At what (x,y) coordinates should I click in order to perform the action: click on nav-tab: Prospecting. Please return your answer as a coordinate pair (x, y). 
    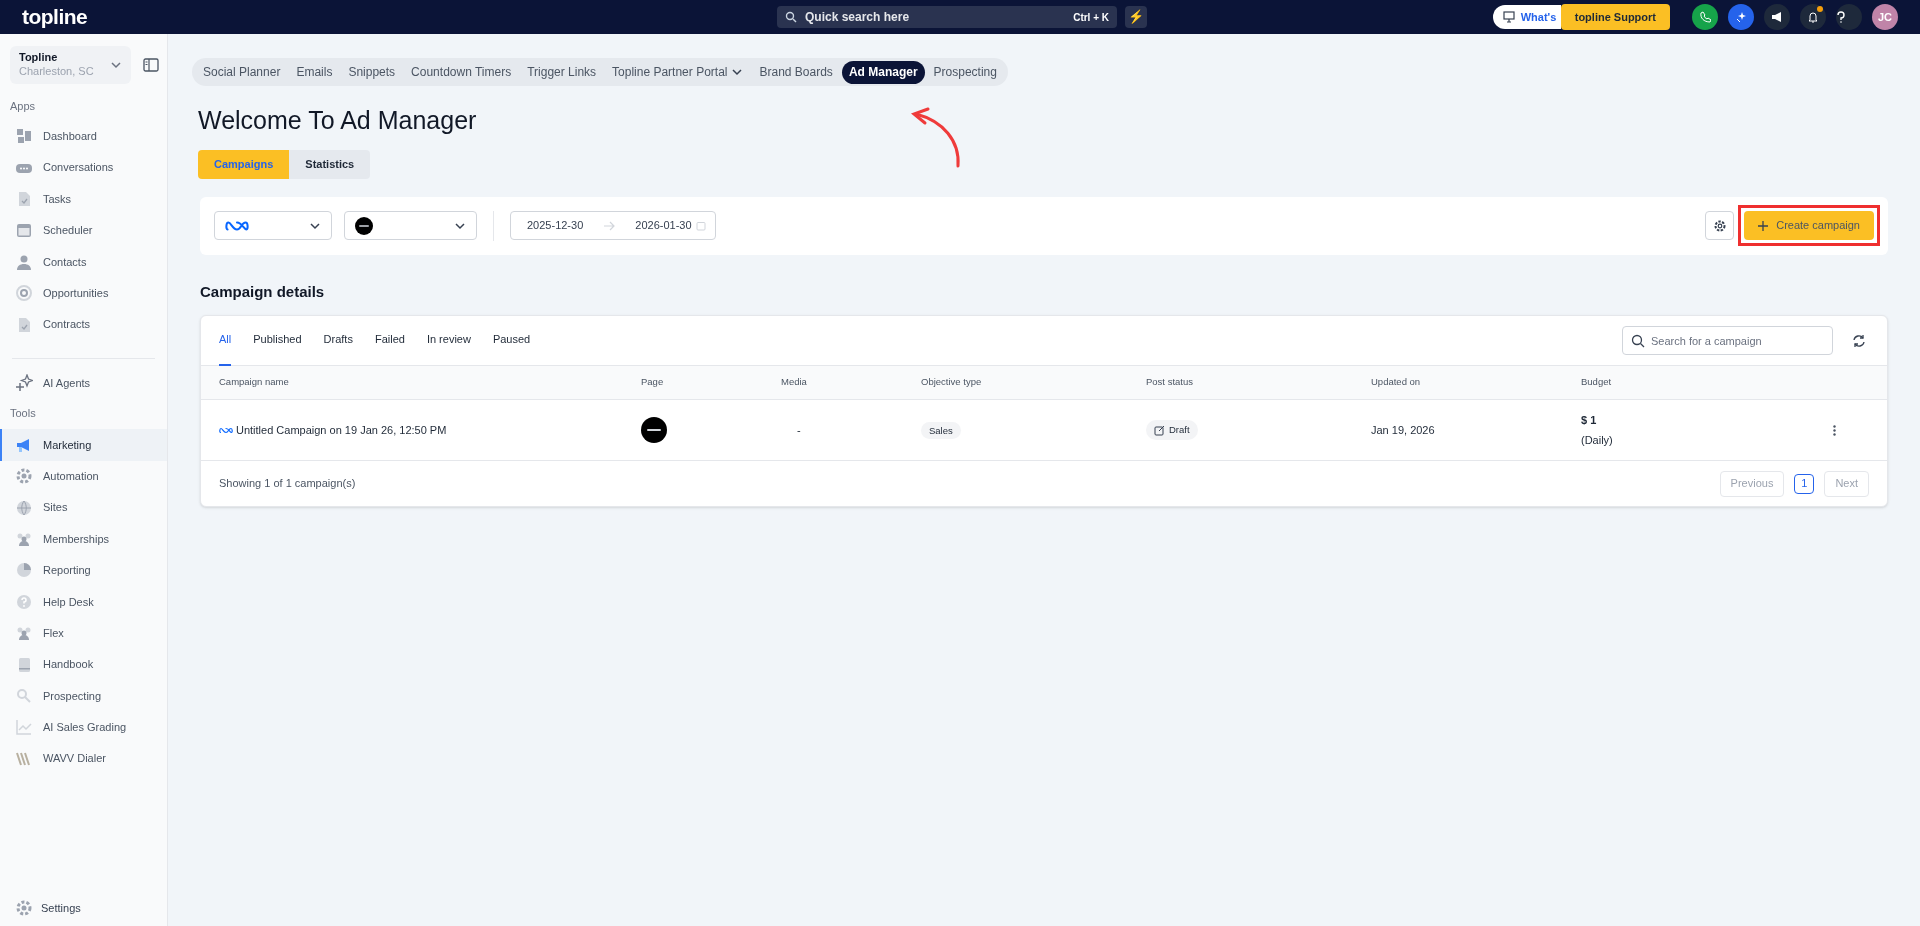
    Looking at the image, I should click on (965, 72).